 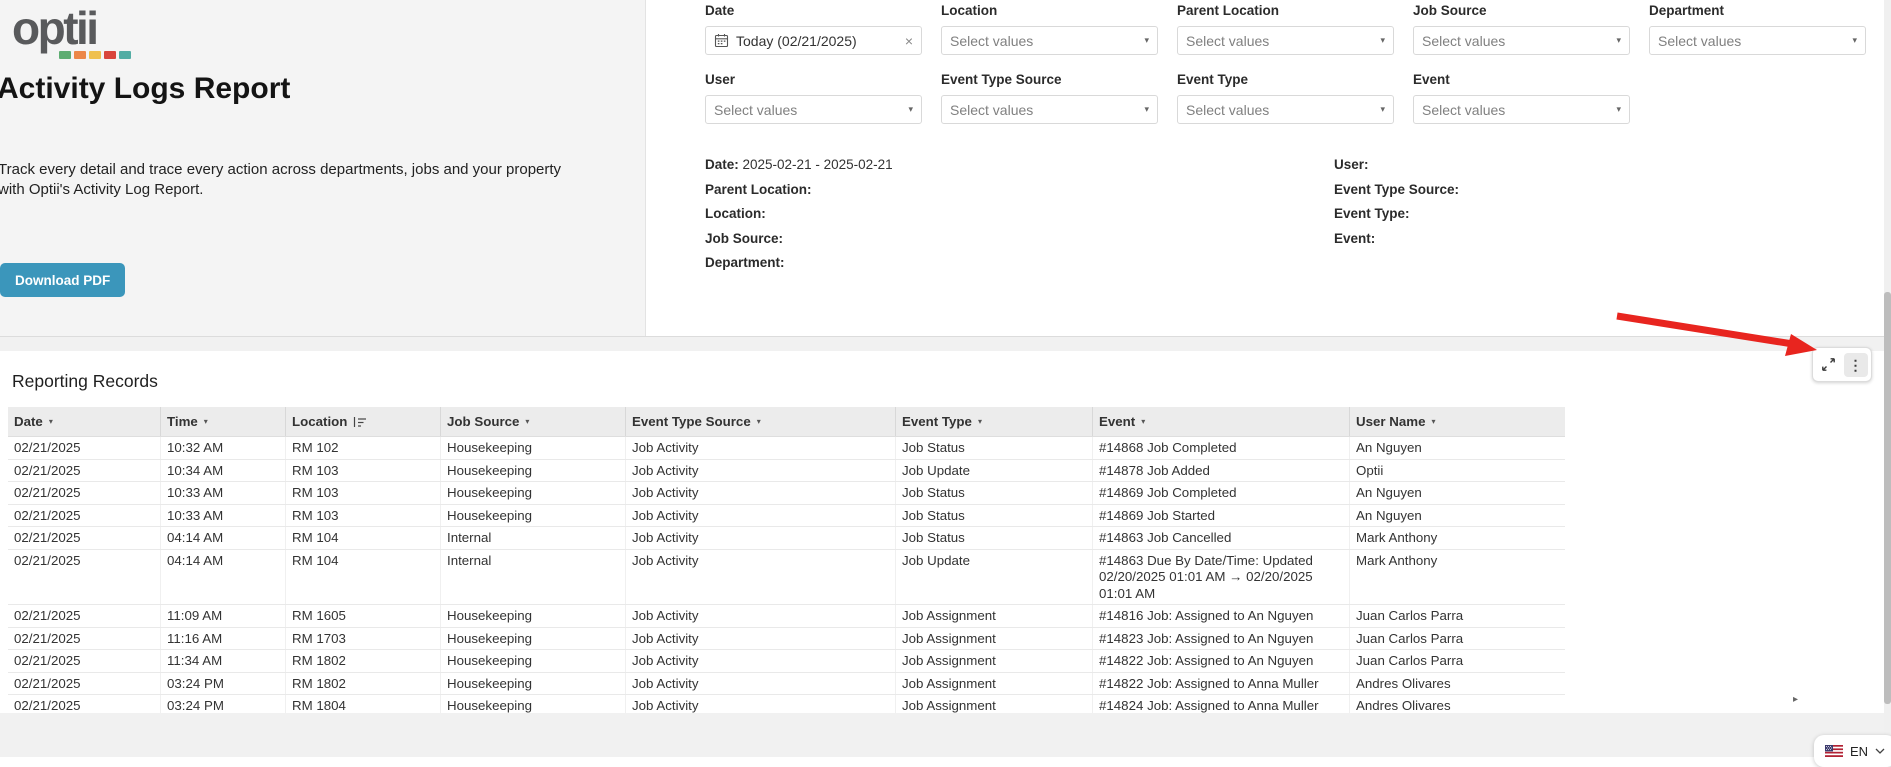 What do you see at coordinates (222, 470) in the screenshot?
I see `cell-time: 10:34 AM` at bounding box center [222, 470].